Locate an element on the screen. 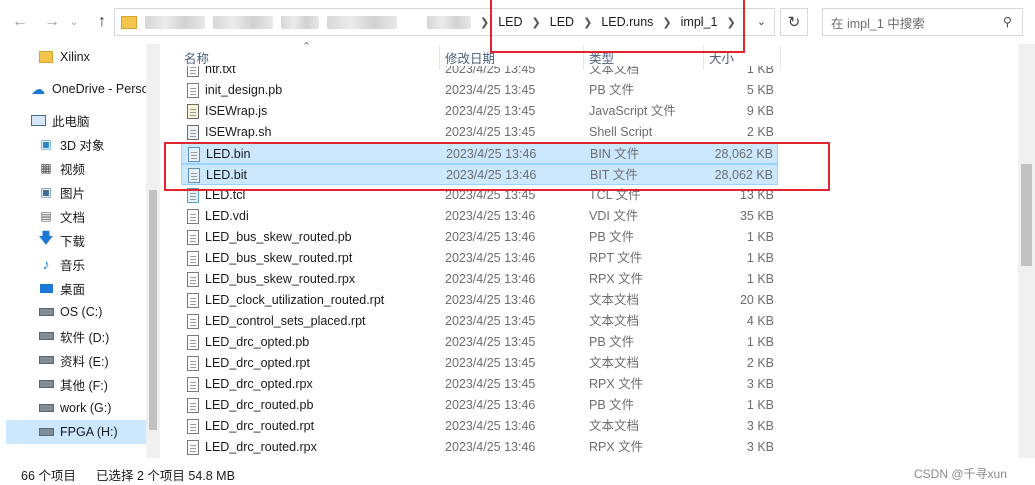  file-type: RPT 文件 is located at coordinates (616, 258).